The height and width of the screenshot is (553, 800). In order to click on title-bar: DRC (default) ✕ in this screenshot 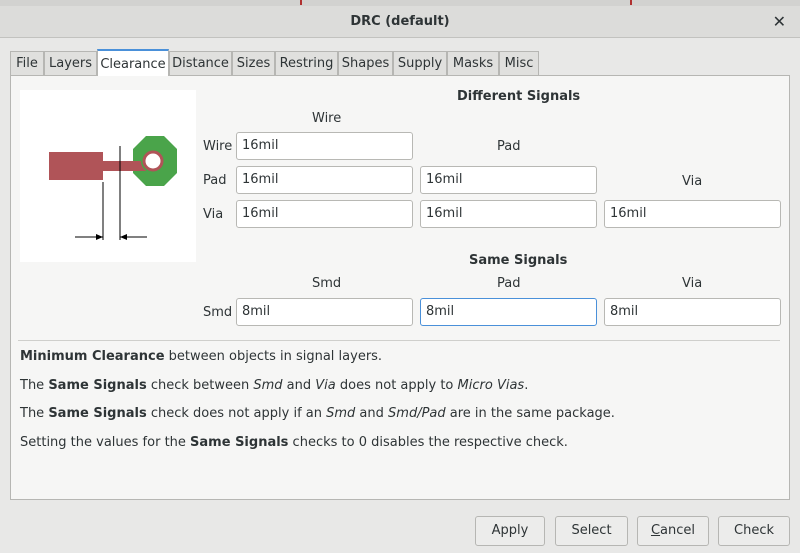, I will do `click(400, 22)`.